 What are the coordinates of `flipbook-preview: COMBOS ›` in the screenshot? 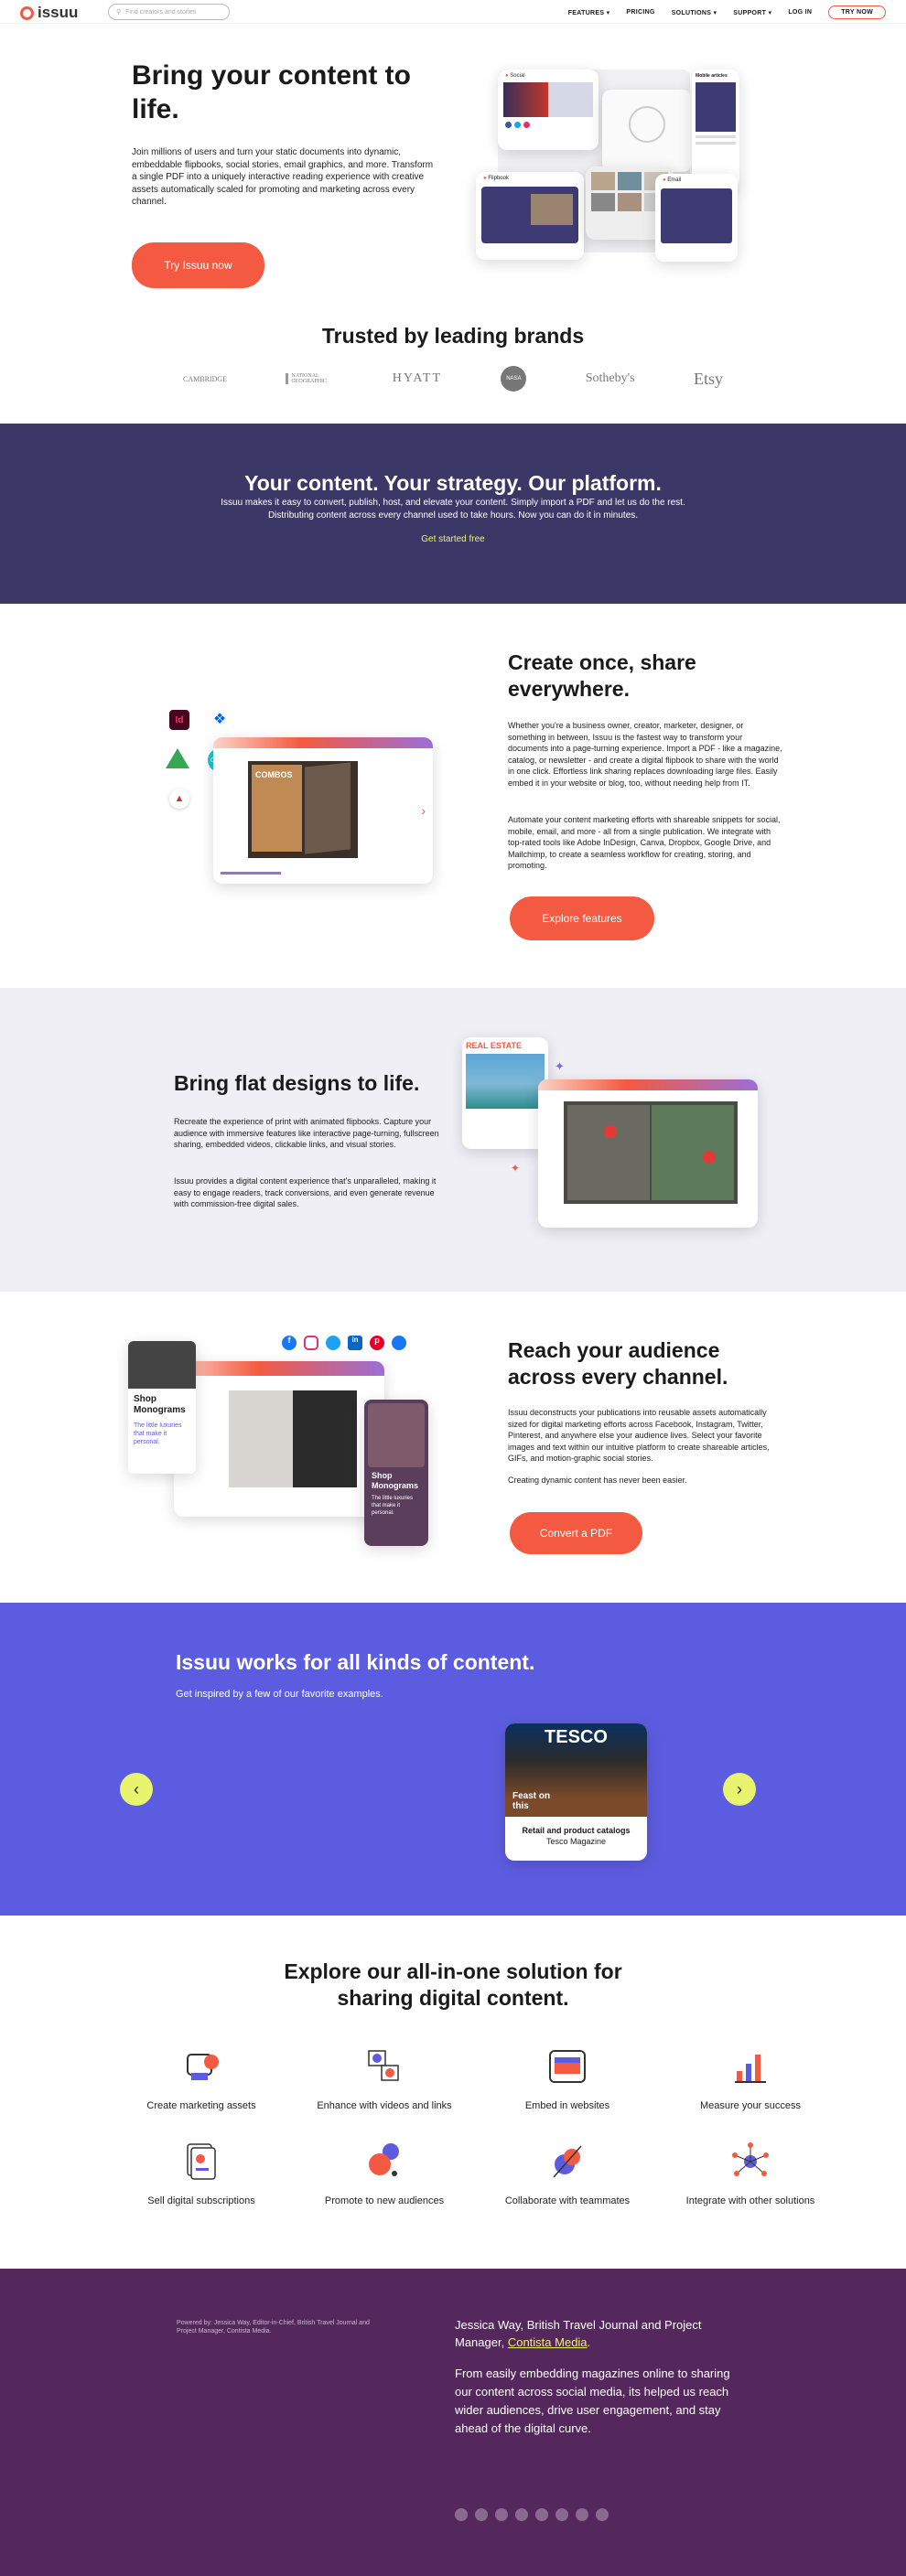 It's located at (323, 810).